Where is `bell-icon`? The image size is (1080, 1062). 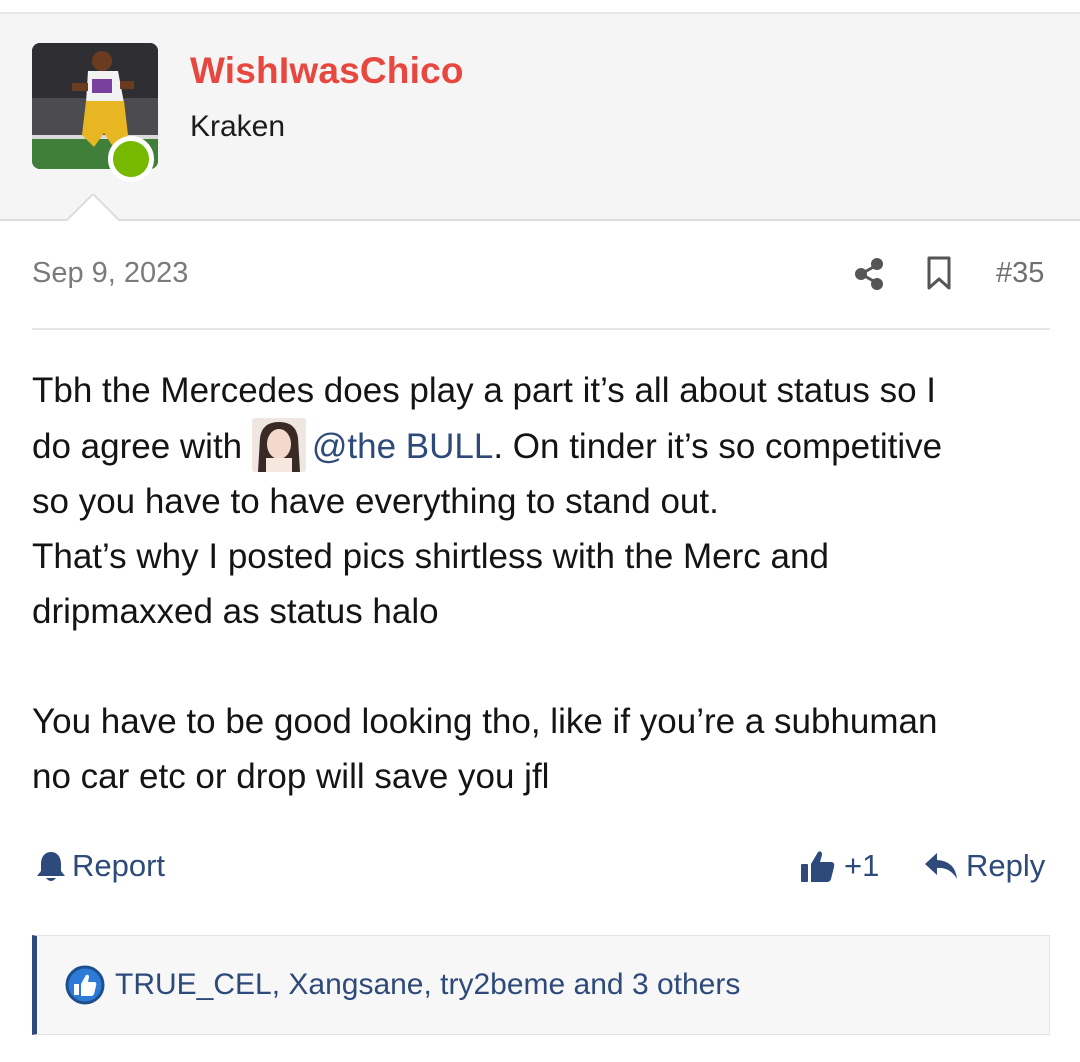 bell-icon is located at coordinates (51, 866).